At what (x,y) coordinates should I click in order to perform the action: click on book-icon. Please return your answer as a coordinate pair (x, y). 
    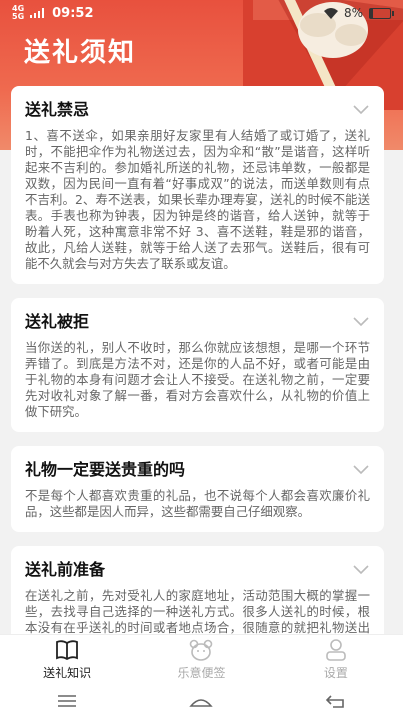
    Looking at the image, I should click on (67, 649).